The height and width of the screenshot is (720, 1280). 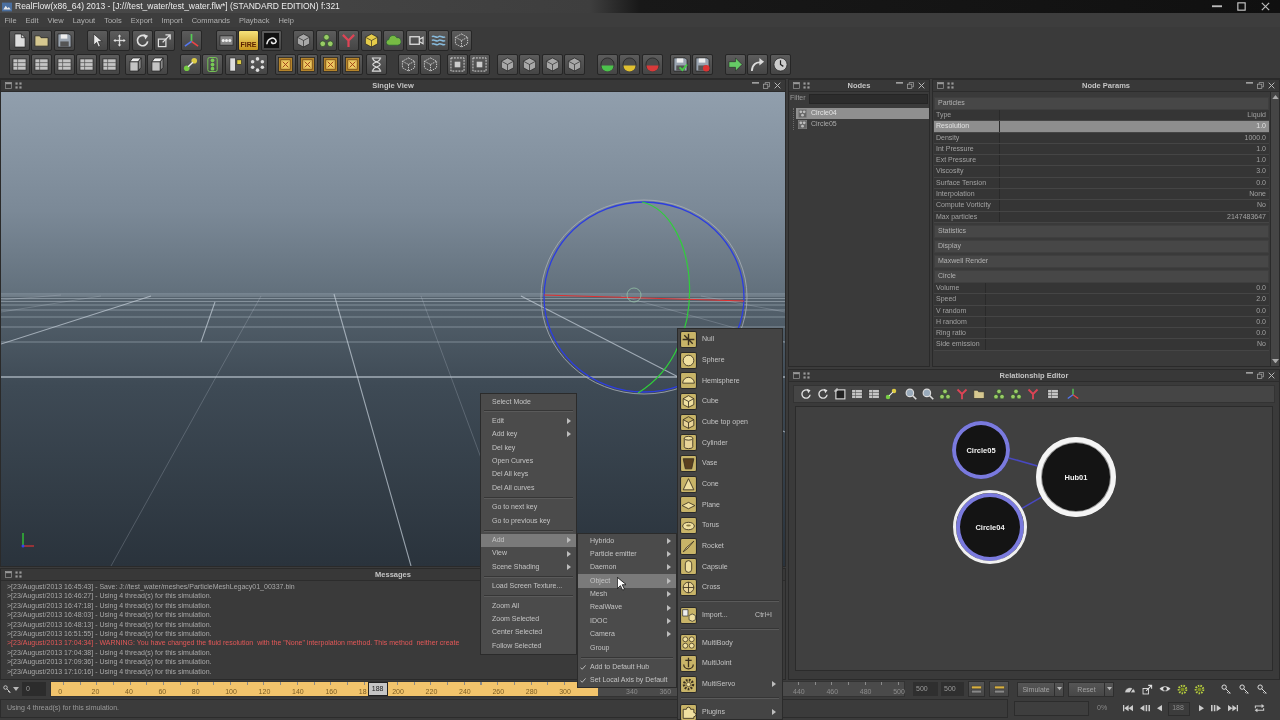 What do you see at coordinates (177, 6) in the screenshot?
I see `window-title: RealFlow(x86_64) 2013 - [J:///test_water/test_water.flw*] (STANDARD EDITION) f:321` at bounding box center [177, 6].